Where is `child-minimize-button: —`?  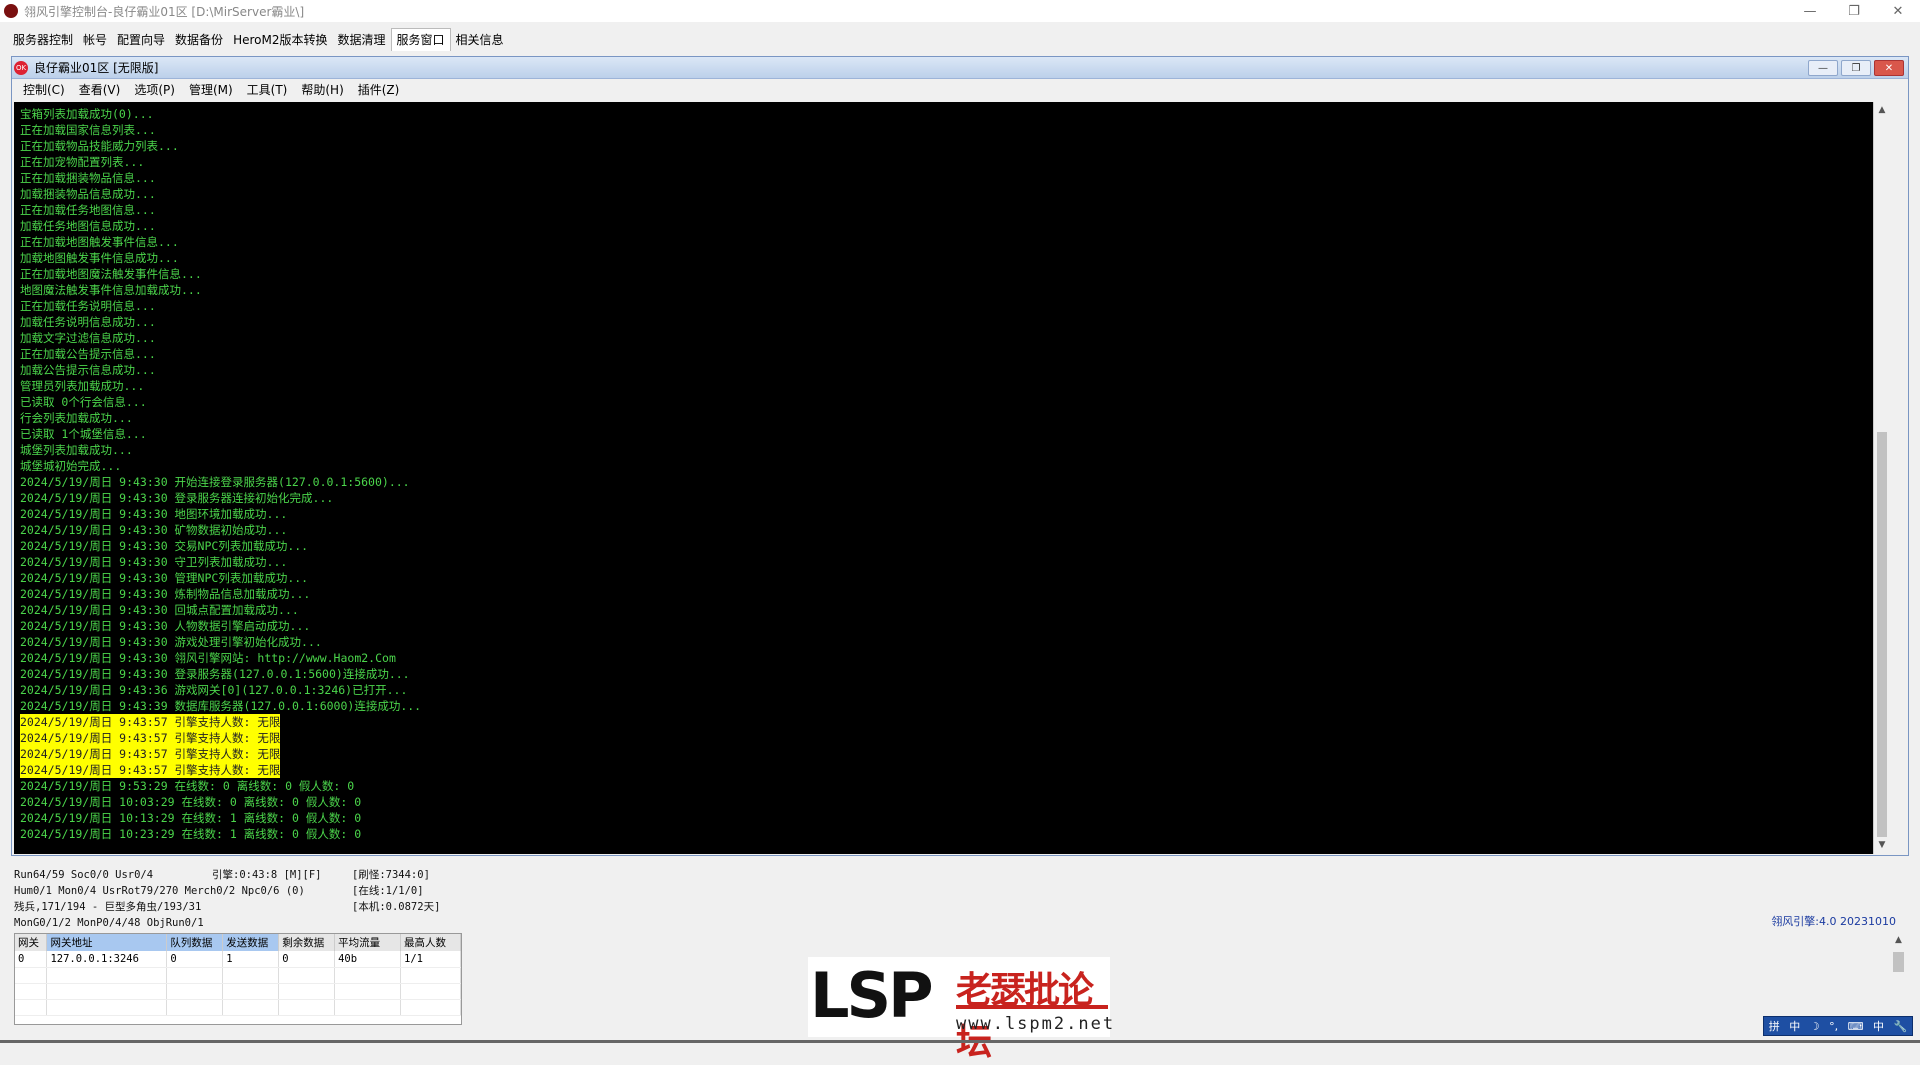
child-minimize-button: — is located at coordinates (1823, 68).